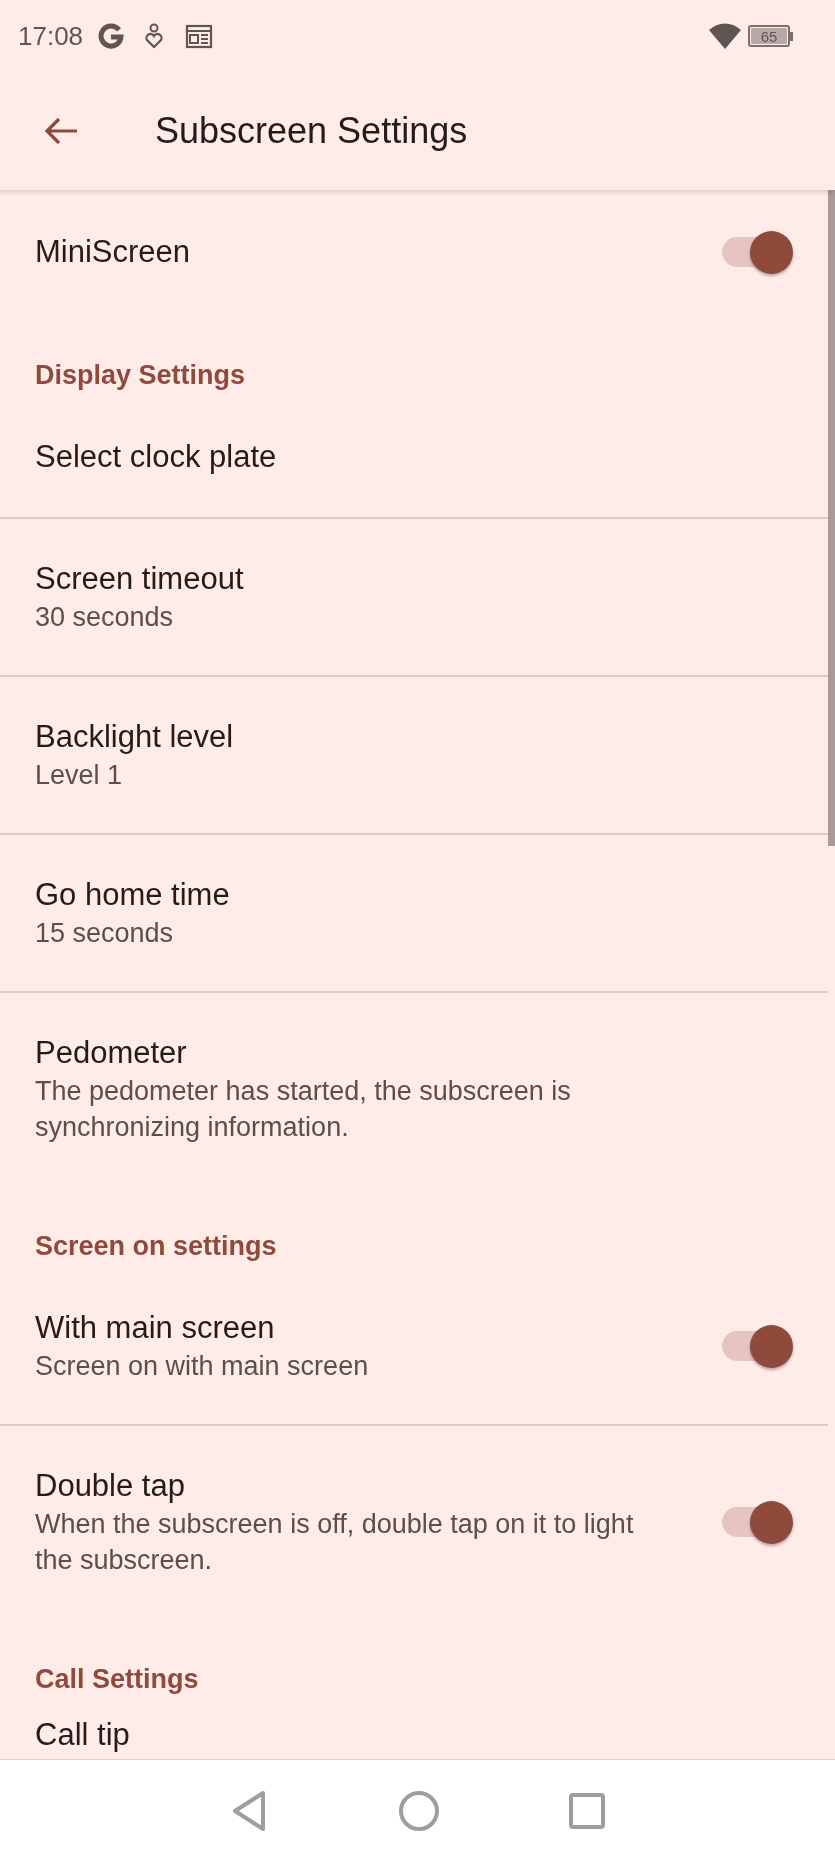 The width and height of the screenshot is (835, 1862). Describe the element at coordinates (418, 1811) in the screenshot. I see `home-nav-icon` at that location.